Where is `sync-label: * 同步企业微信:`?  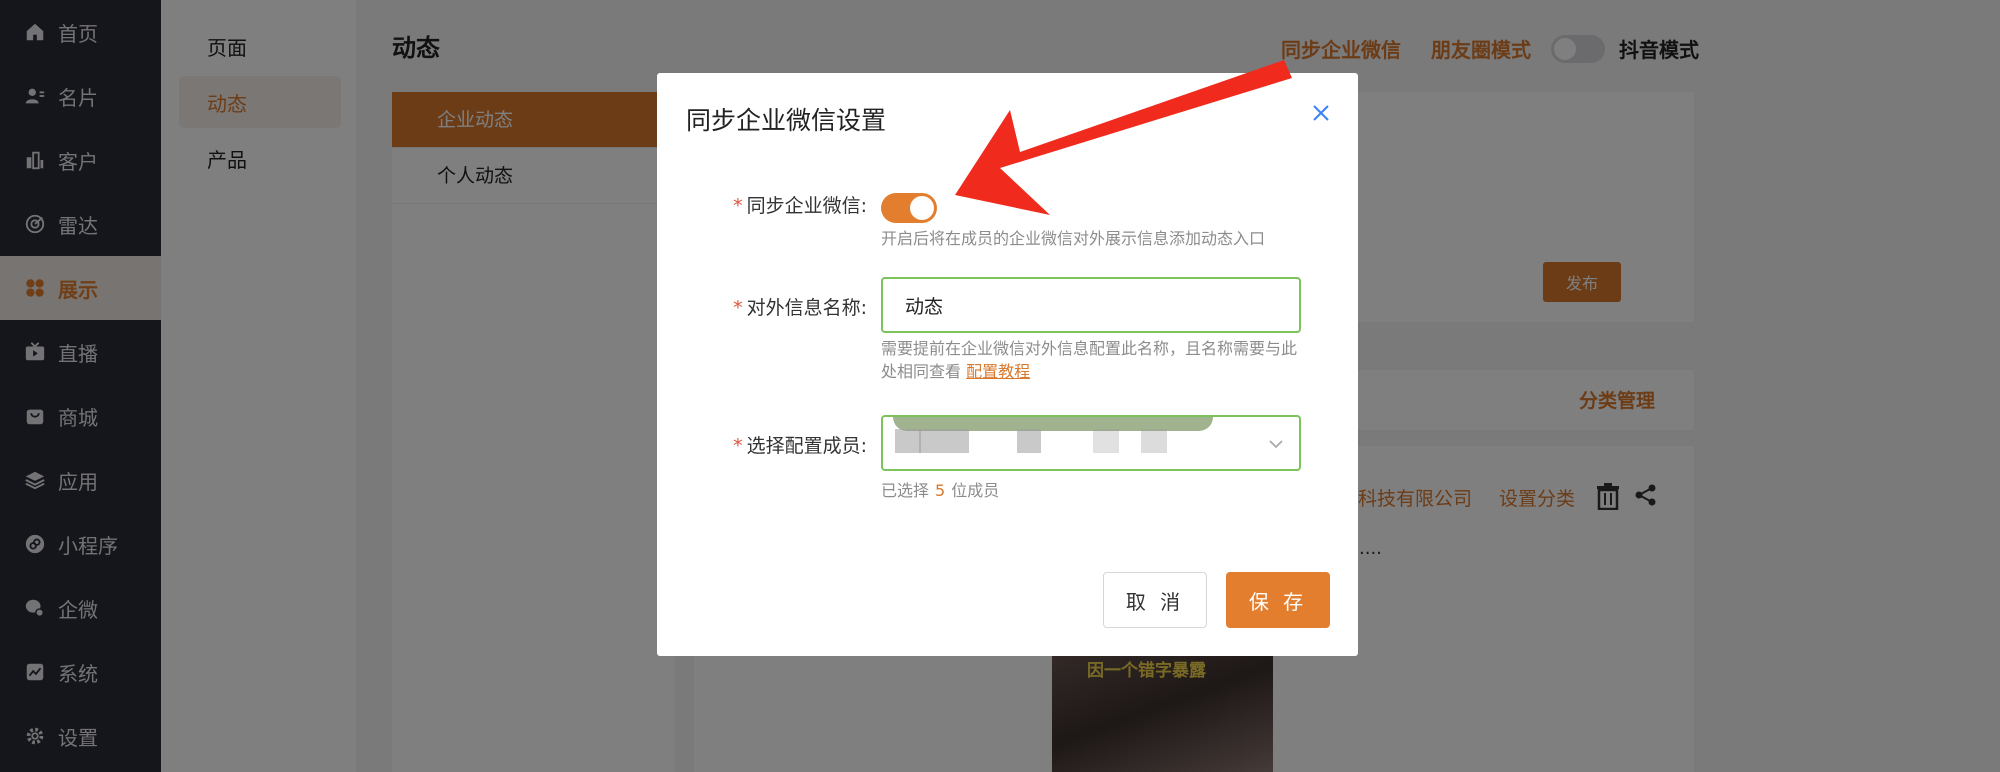 sync-label: * 同步企业微信: is located at coordinates (800, 206).